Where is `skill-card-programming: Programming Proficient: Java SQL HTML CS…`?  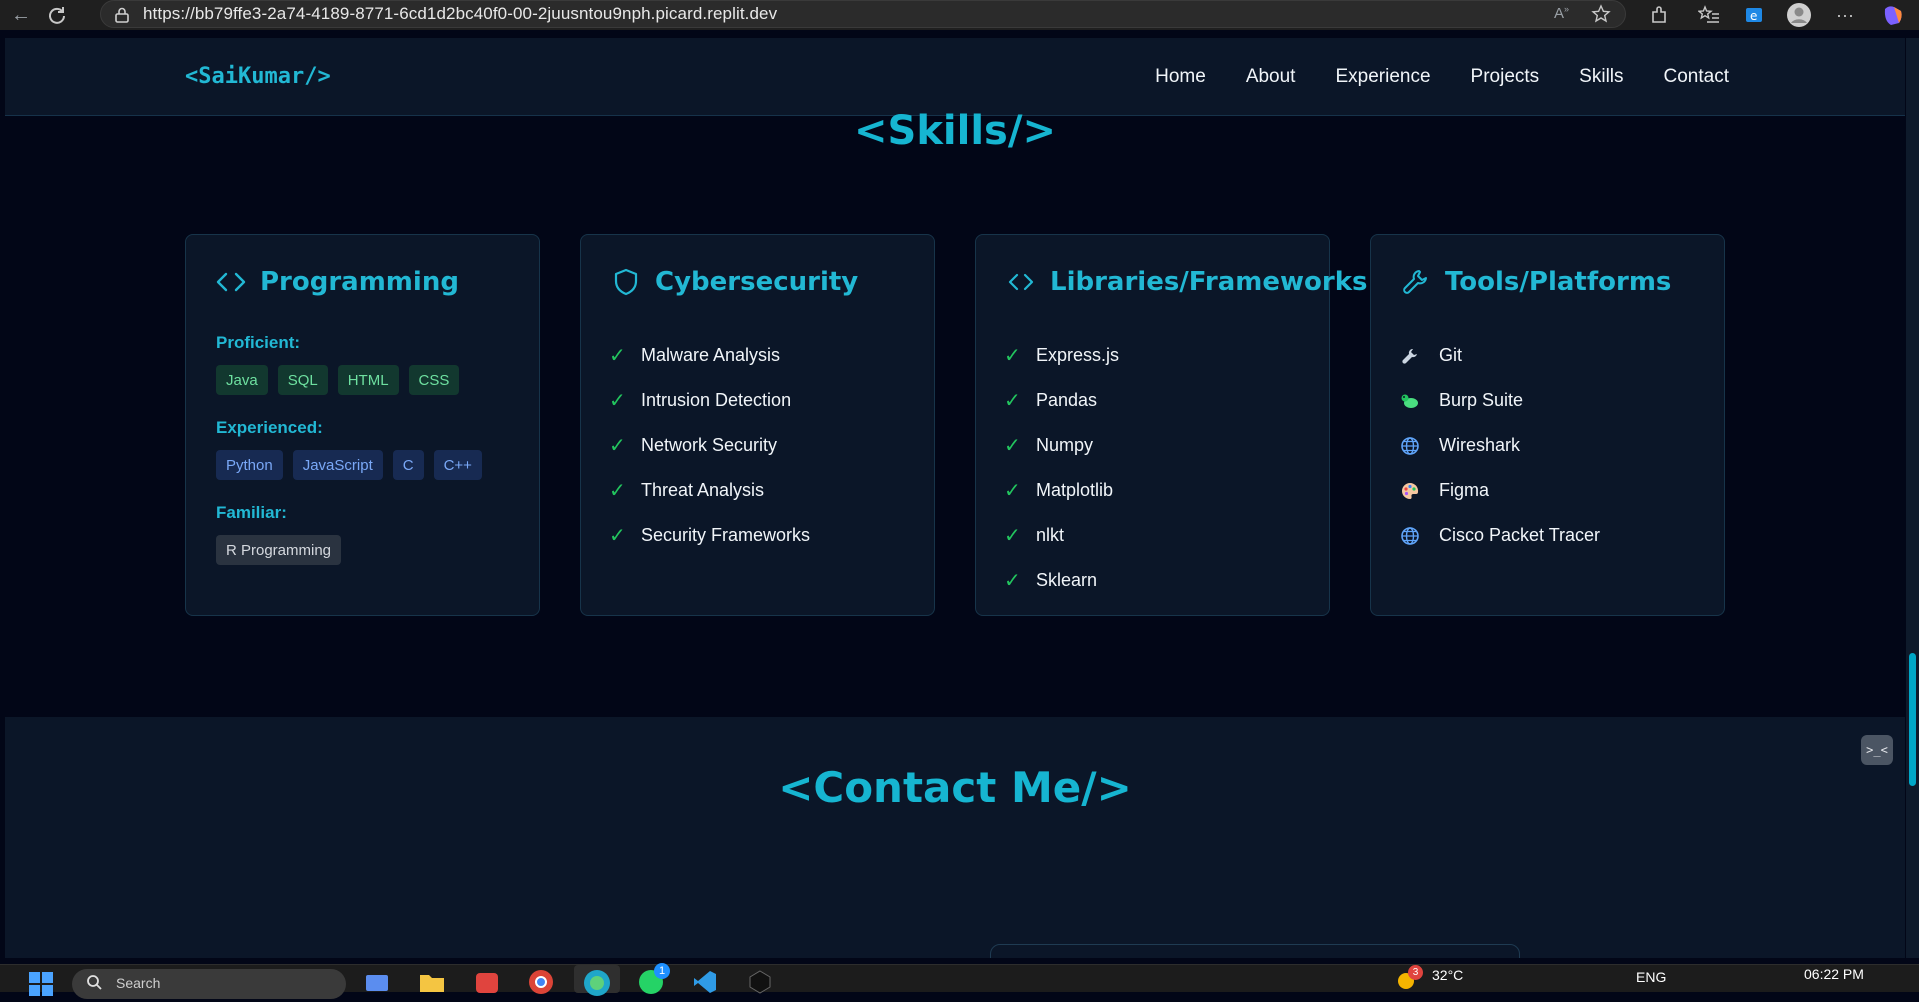
skill-card-programming: Programming Proficient: Java SQL HTML CS… is located at coordinates (362, 425).